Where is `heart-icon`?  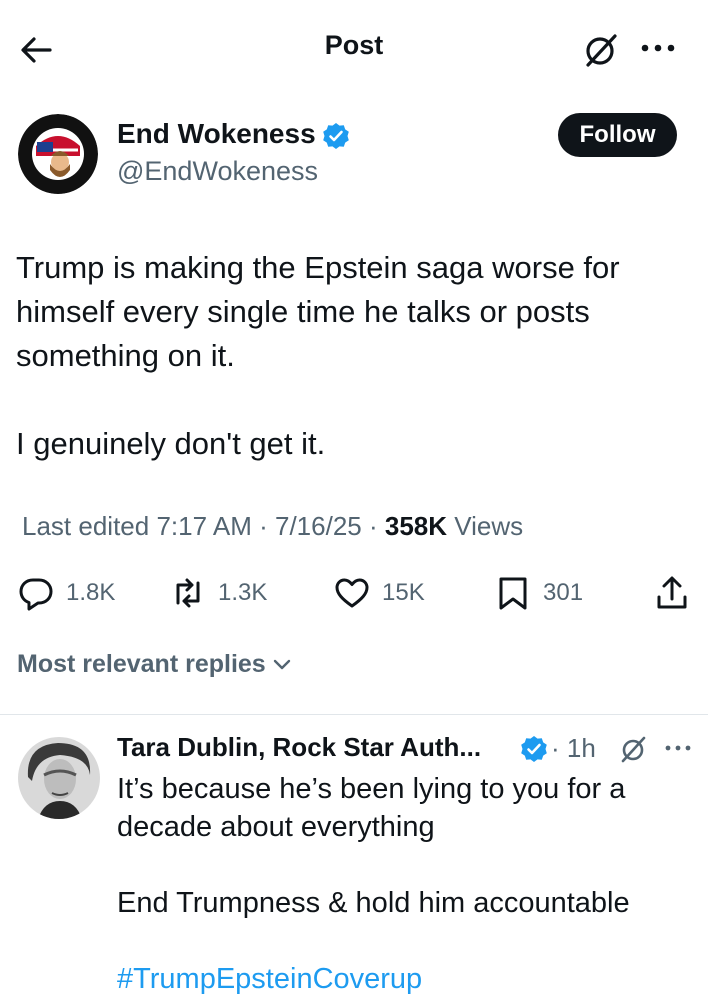
heart-icon is located at coordinates (352, 593).